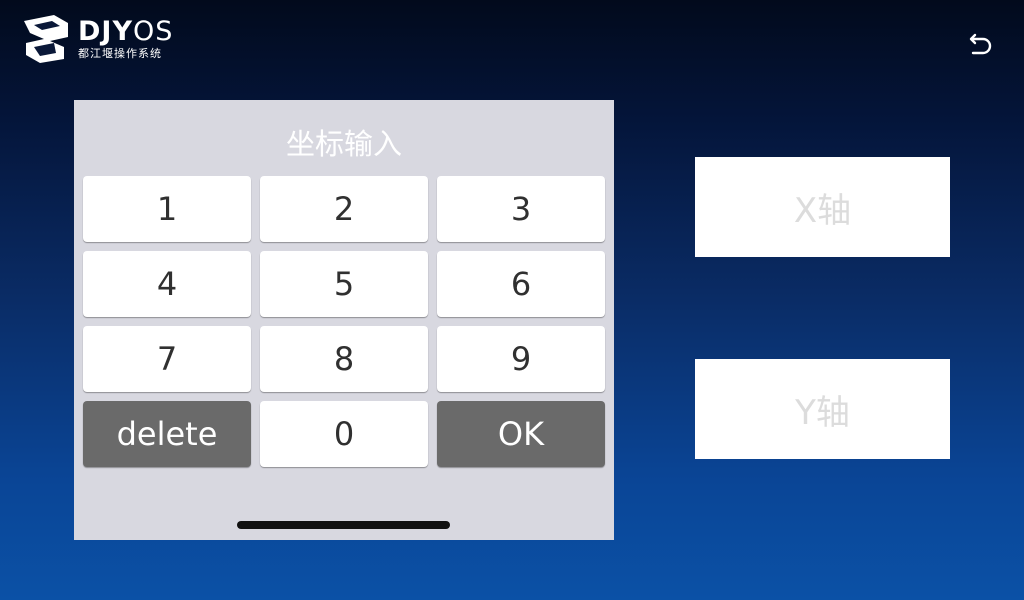 The height and width of the screenshot is (600, 1024). What do you see at coordinates (167, 434) in the screenshot?
I see `delete-button: delete` at bounding box center [167, 434].